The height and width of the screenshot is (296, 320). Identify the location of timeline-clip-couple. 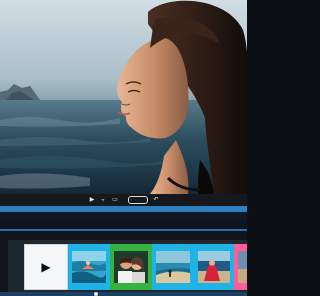
(131, 267).